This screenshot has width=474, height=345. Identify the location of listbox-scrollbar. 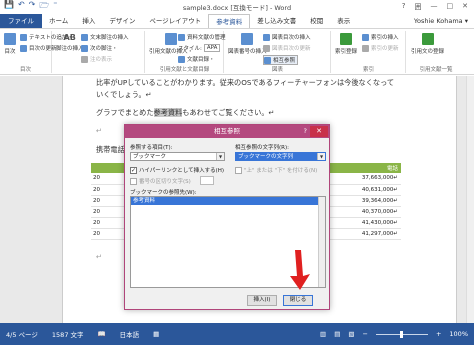
(321, 242).